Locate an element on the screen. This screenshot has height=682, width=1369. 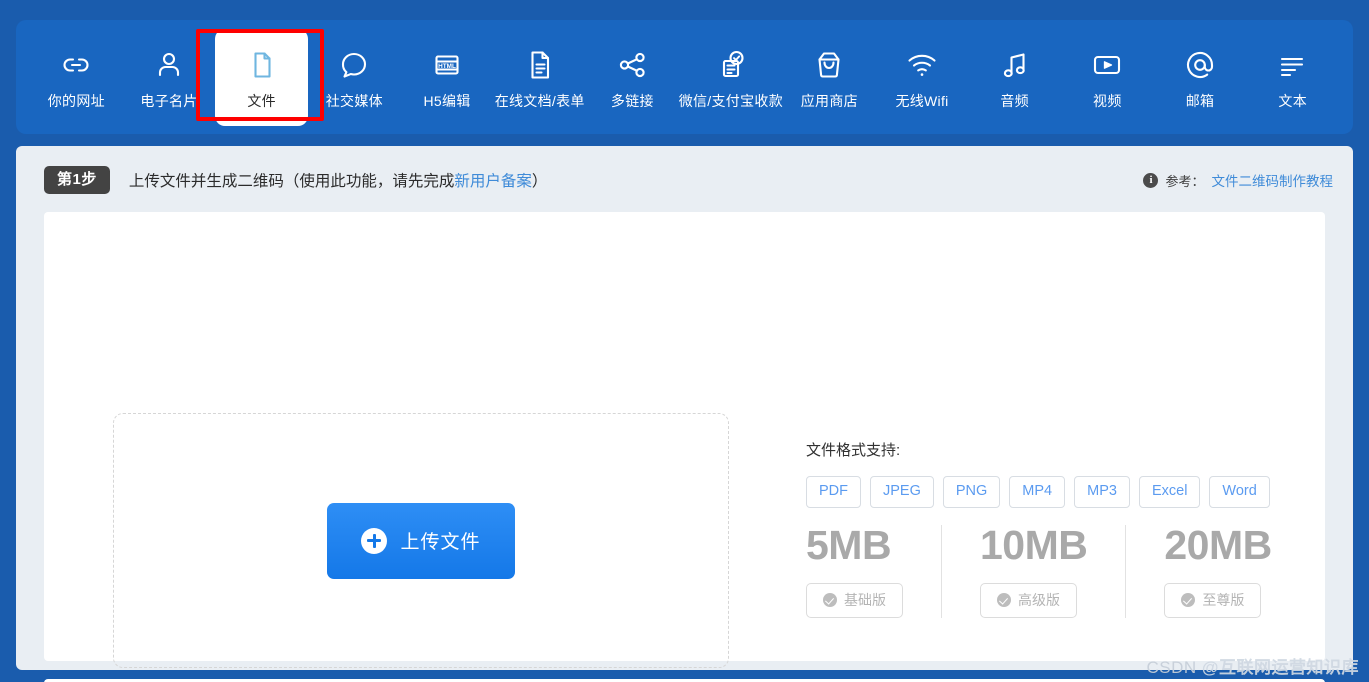
watermark: CSDN @互联网运营知识库 is located at coordinates (1253, 665).